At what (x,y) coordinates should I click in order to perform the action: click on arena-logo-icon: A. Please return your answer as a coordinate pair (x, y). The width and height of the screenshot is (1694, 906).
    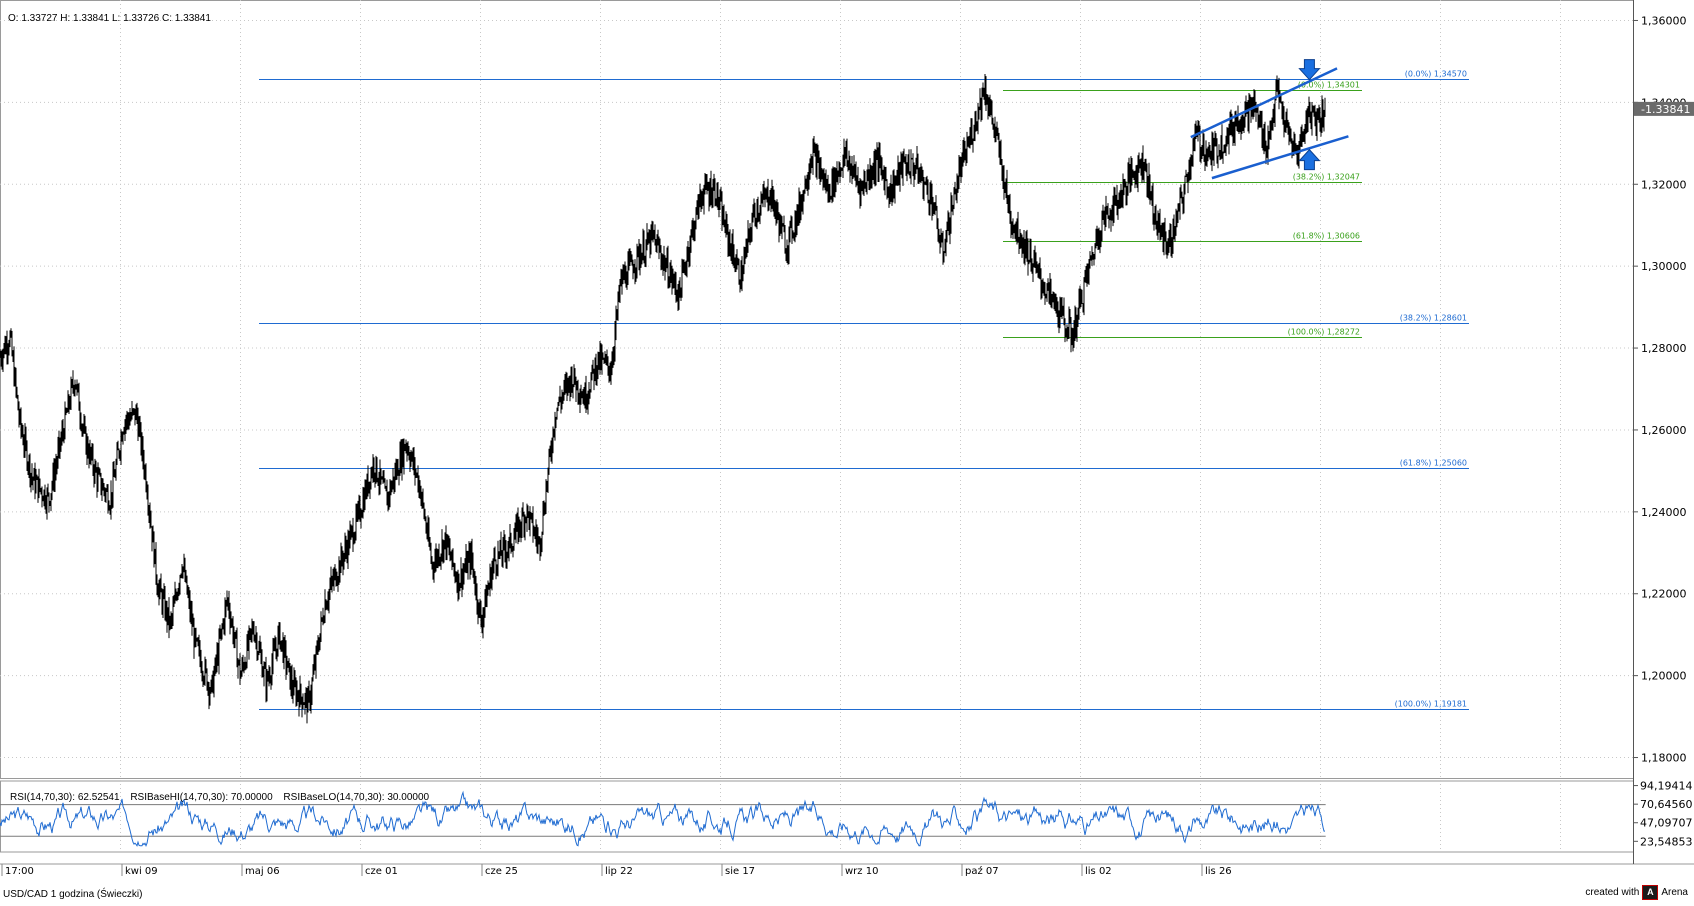
    Looking at the image, I should click on (1650, 892).